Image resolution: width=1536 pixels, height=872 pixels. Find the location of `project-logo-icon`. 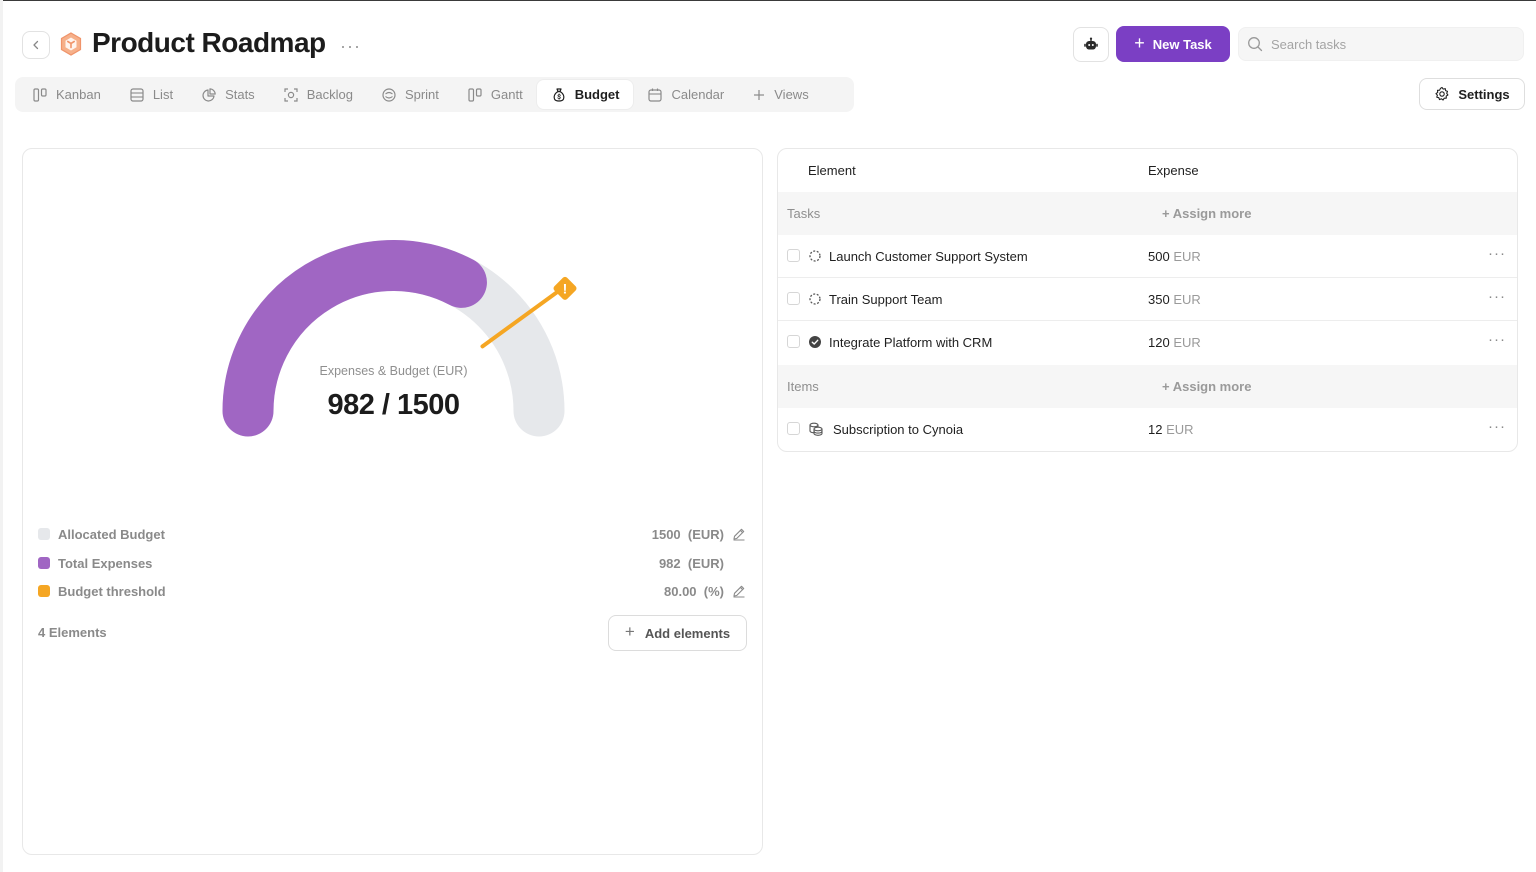

project-logo-icon is located at coordinates (71, 44).